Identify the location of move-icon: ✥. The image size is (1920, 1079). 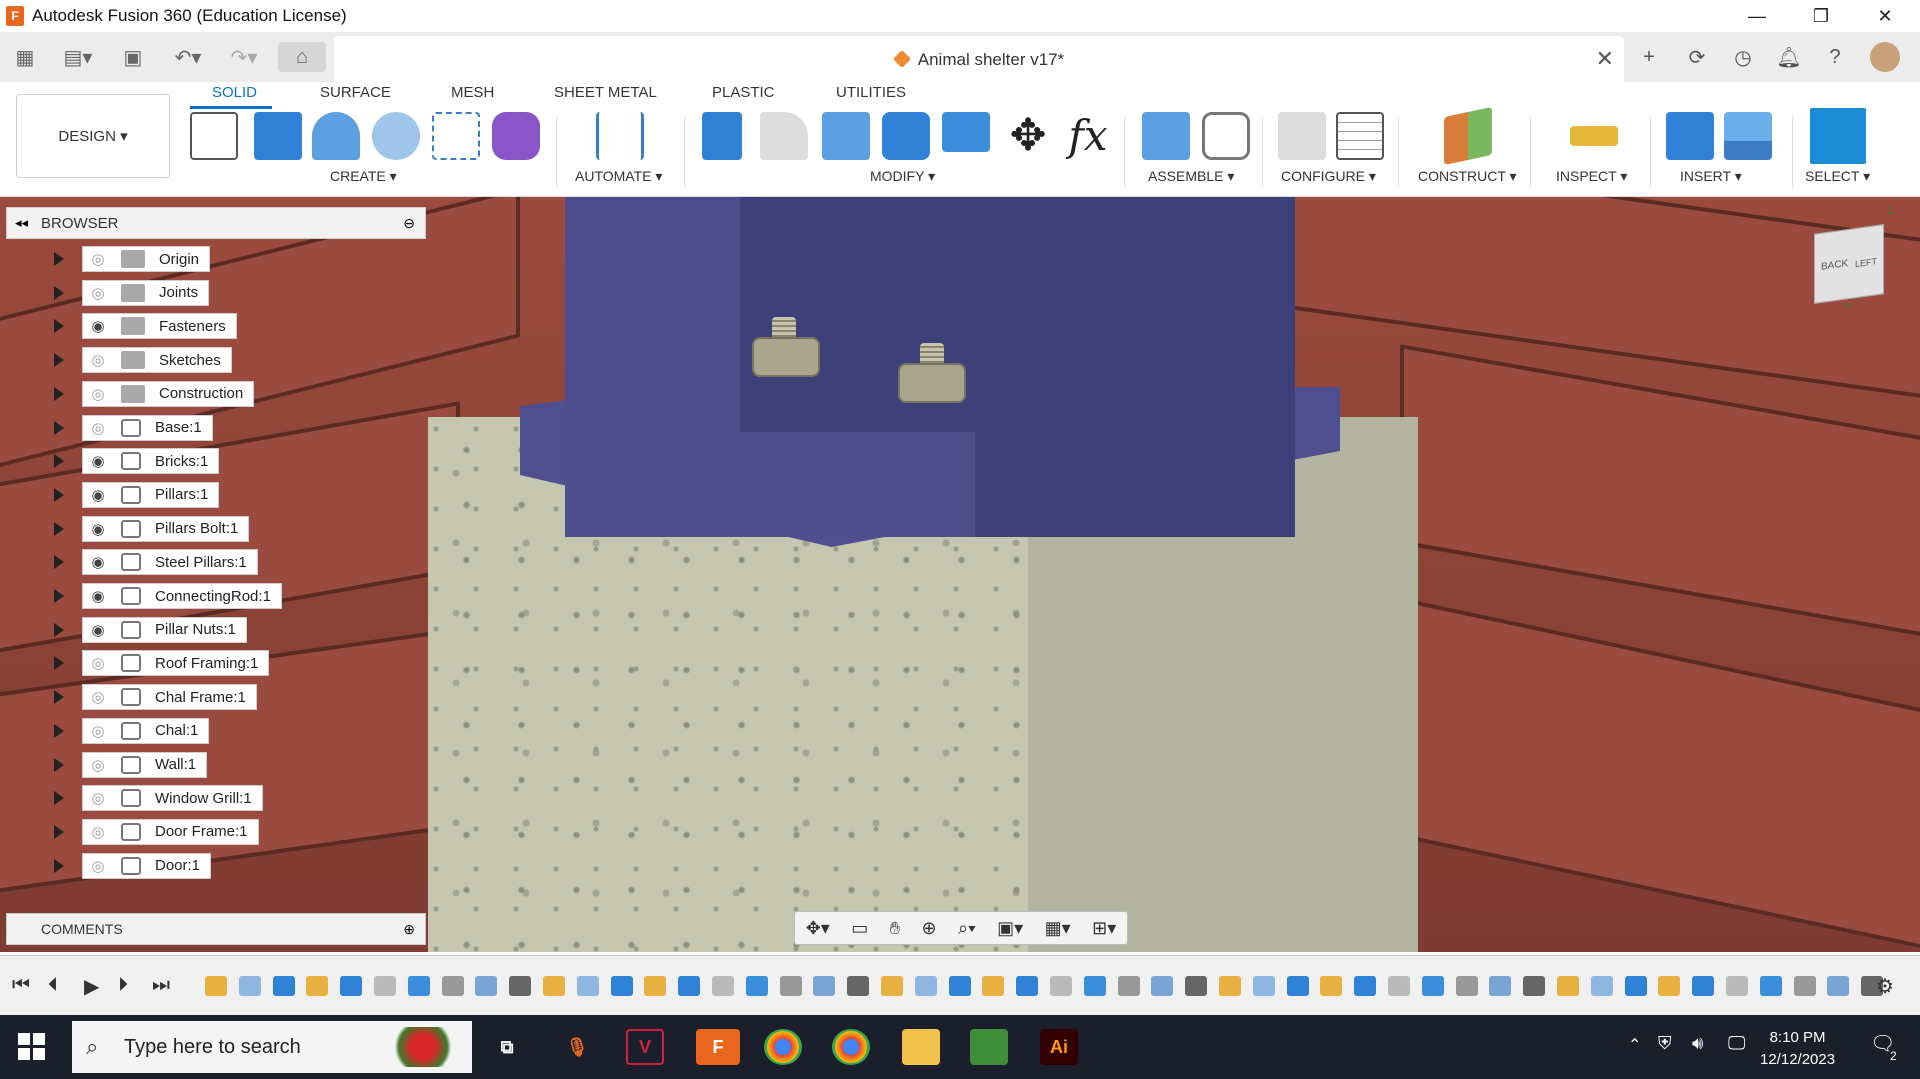
(1028, 136).